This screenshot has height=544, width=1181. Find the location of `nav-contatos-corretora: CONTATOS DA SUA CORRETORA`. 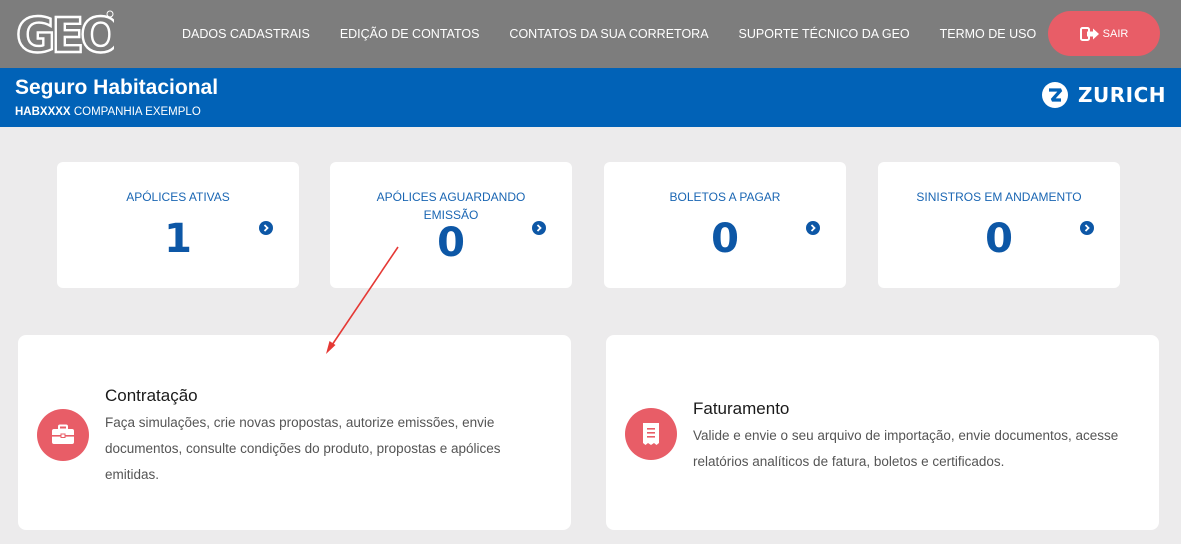

nav-contatos-corretora: CONTATOS DA SUA CORRETORA is located at coordinates (608, 34).